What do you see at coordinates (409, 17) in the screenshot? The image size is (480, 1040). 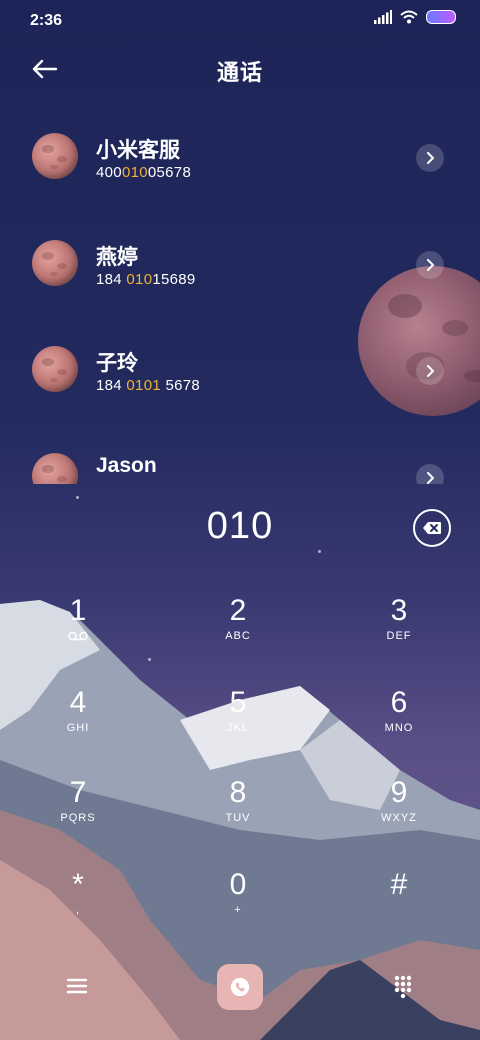 I see `wifi-icon` at bounding box center [409, 17].